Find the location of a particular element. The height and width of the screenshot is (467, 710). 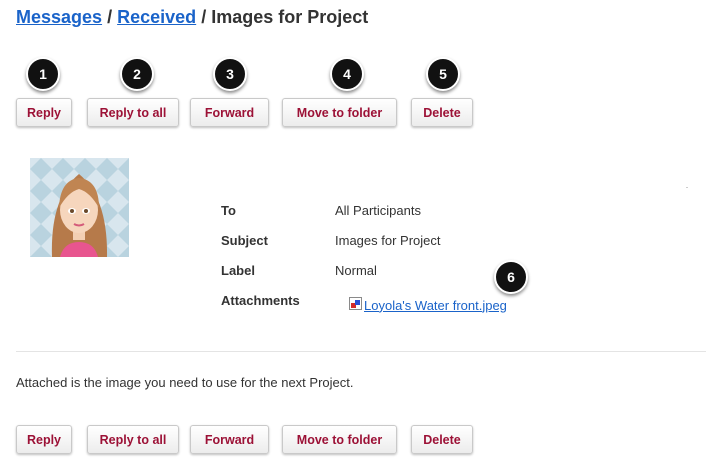

step-badge-6: 6 is located at coordinates (511, 277).